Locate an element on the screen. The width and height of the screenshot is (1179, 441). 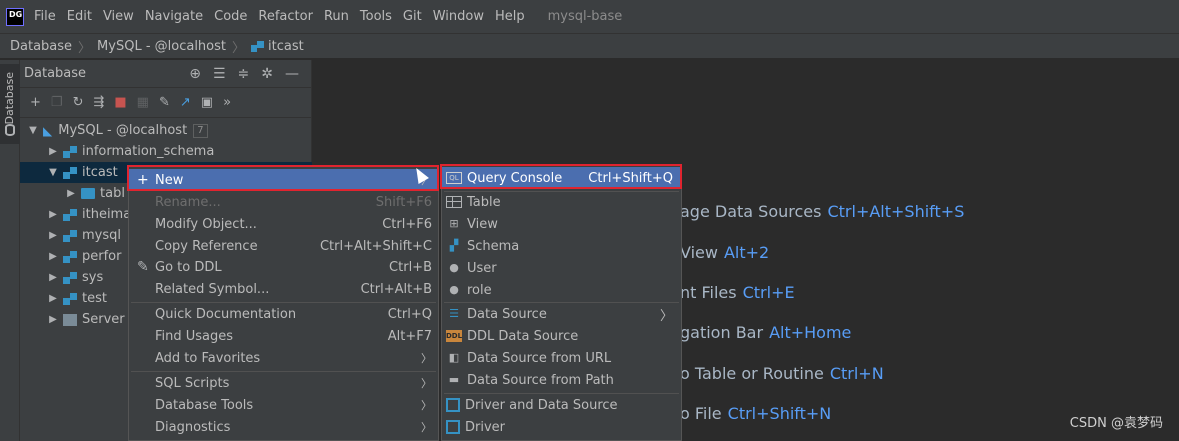
more-icon: » is located at coordinates (227, 102).